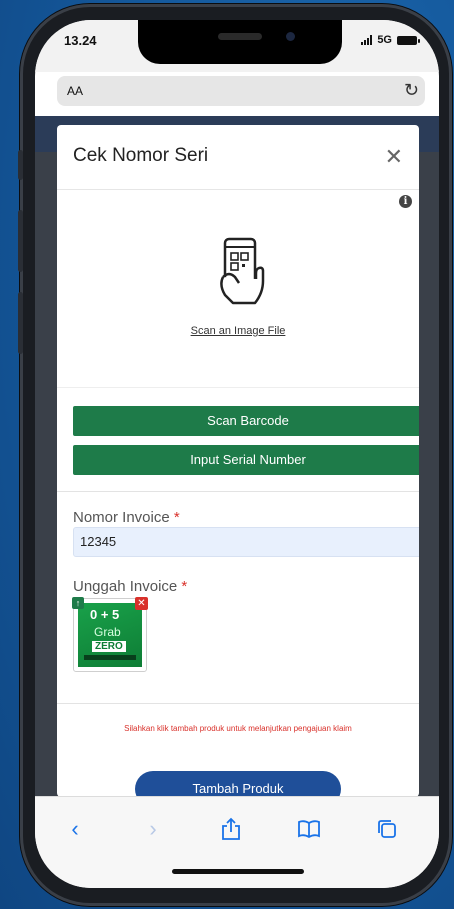 The width and height of the screenshot is (454, 909). Describe the element at coordinates (109, 646) in the screenshot. I see `thumbnail-text-banner: ZERO` at that location.